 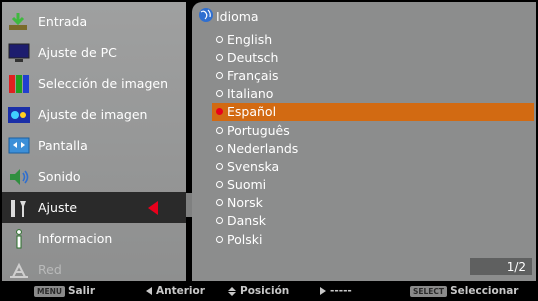 What do you see at coordinates (19, 270) in the screenshot?
I see `network-icon` at bounding box center [19, 270].